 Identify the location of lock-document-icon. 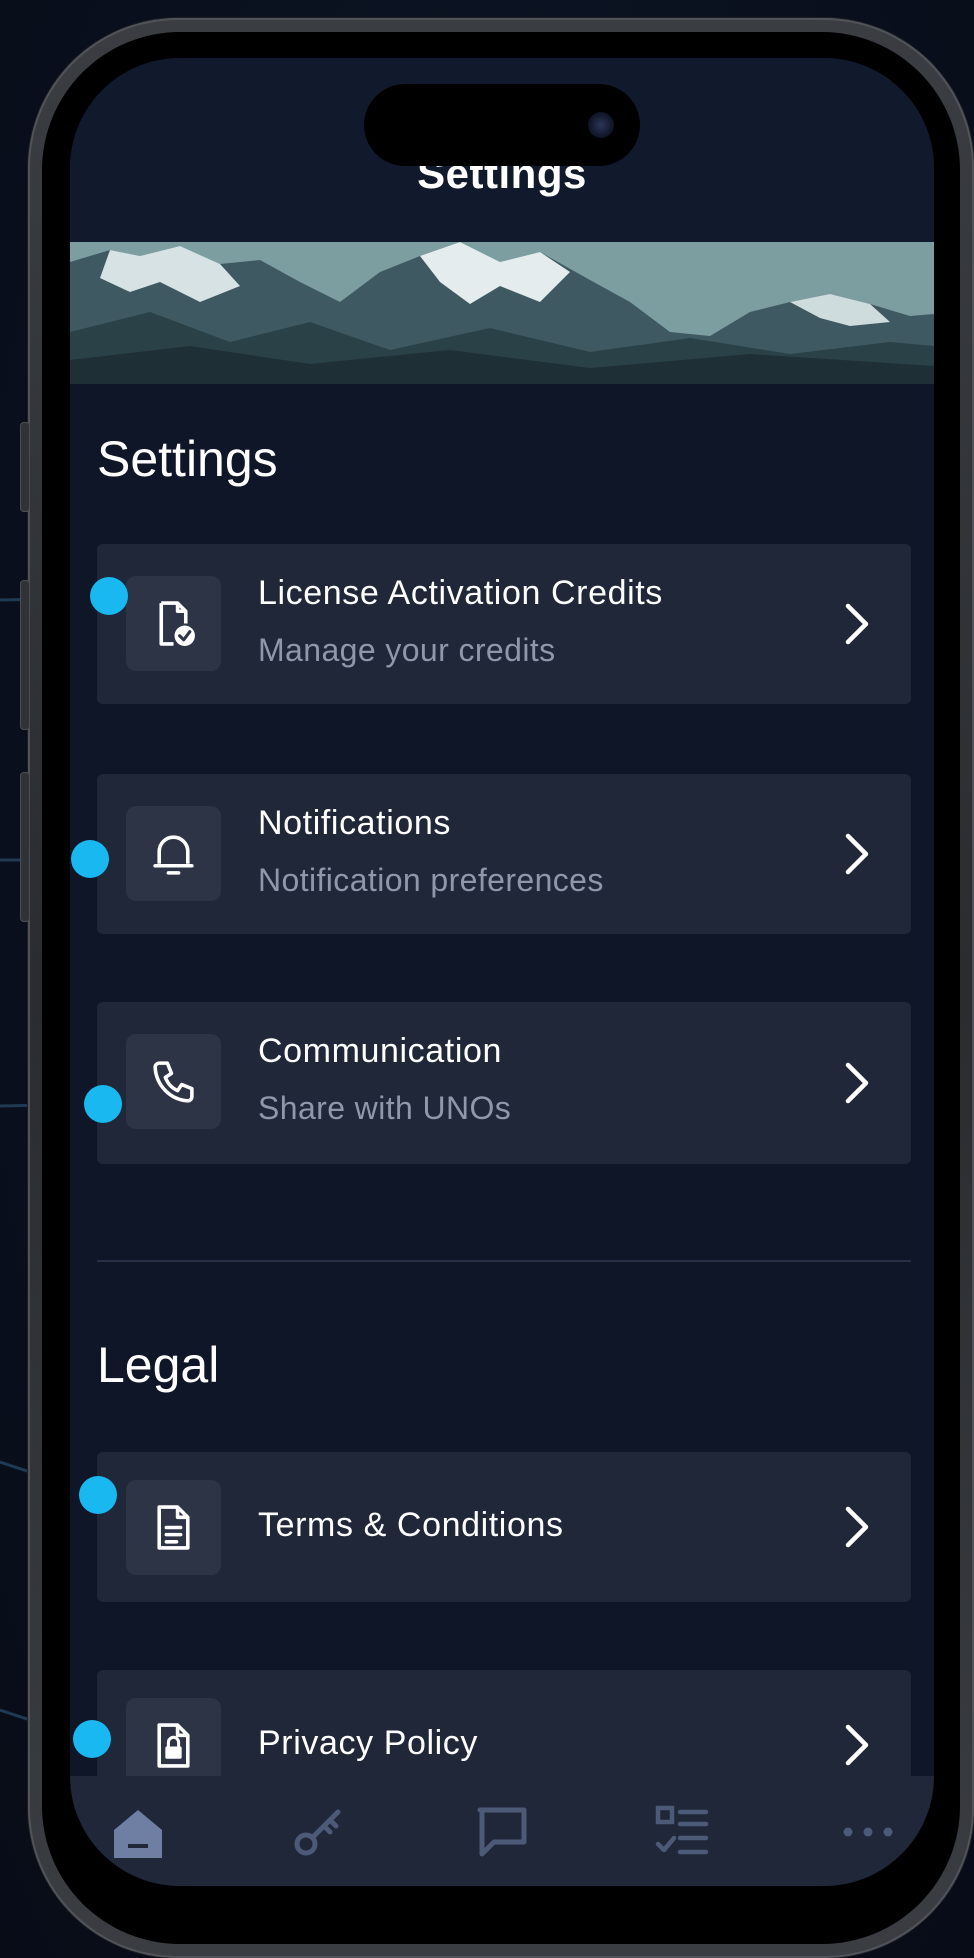
(173, 1745).